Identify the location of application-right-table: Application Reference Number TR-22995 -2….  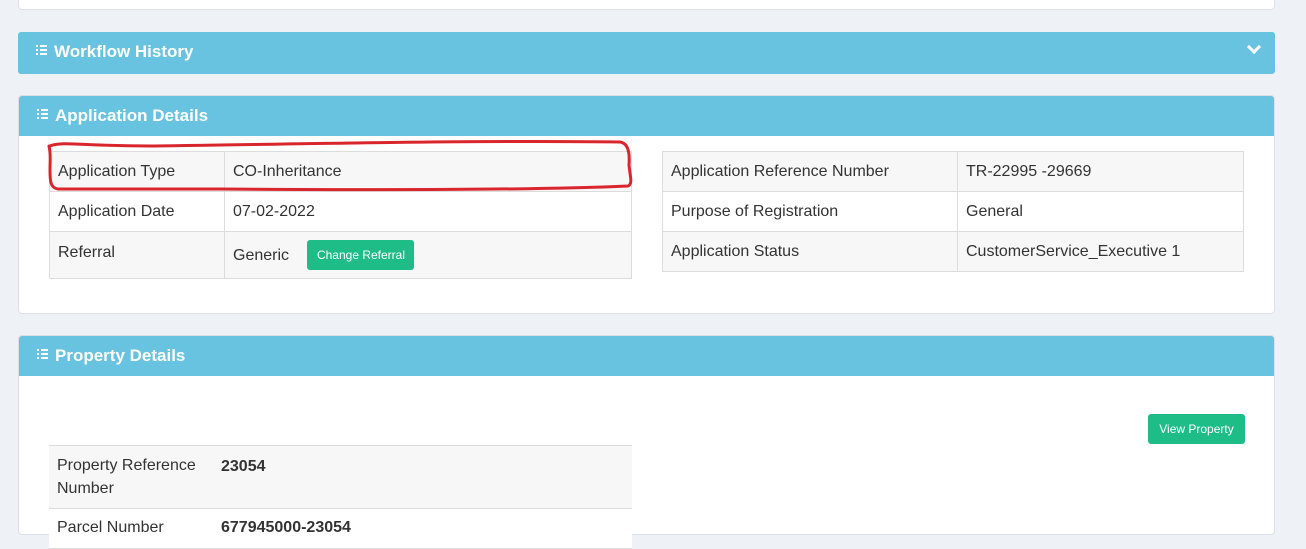
(953, 211).